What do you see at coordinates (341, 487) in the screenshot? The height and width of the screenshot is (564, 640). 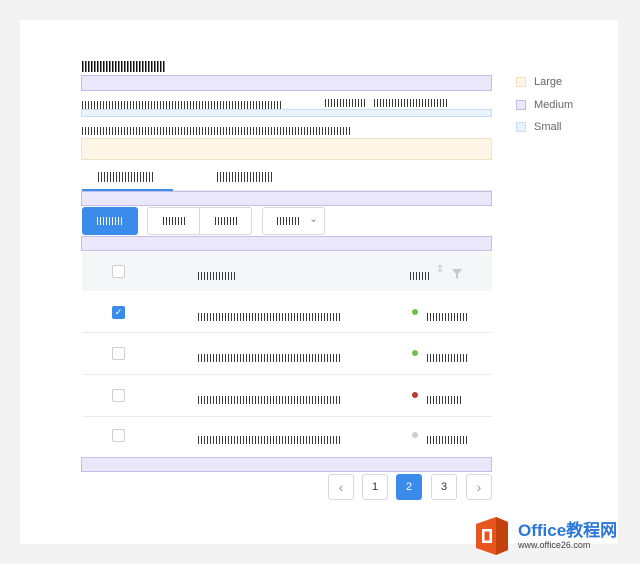 I see `pagination-prev-button: ‹` at bounding box center [341, 487].